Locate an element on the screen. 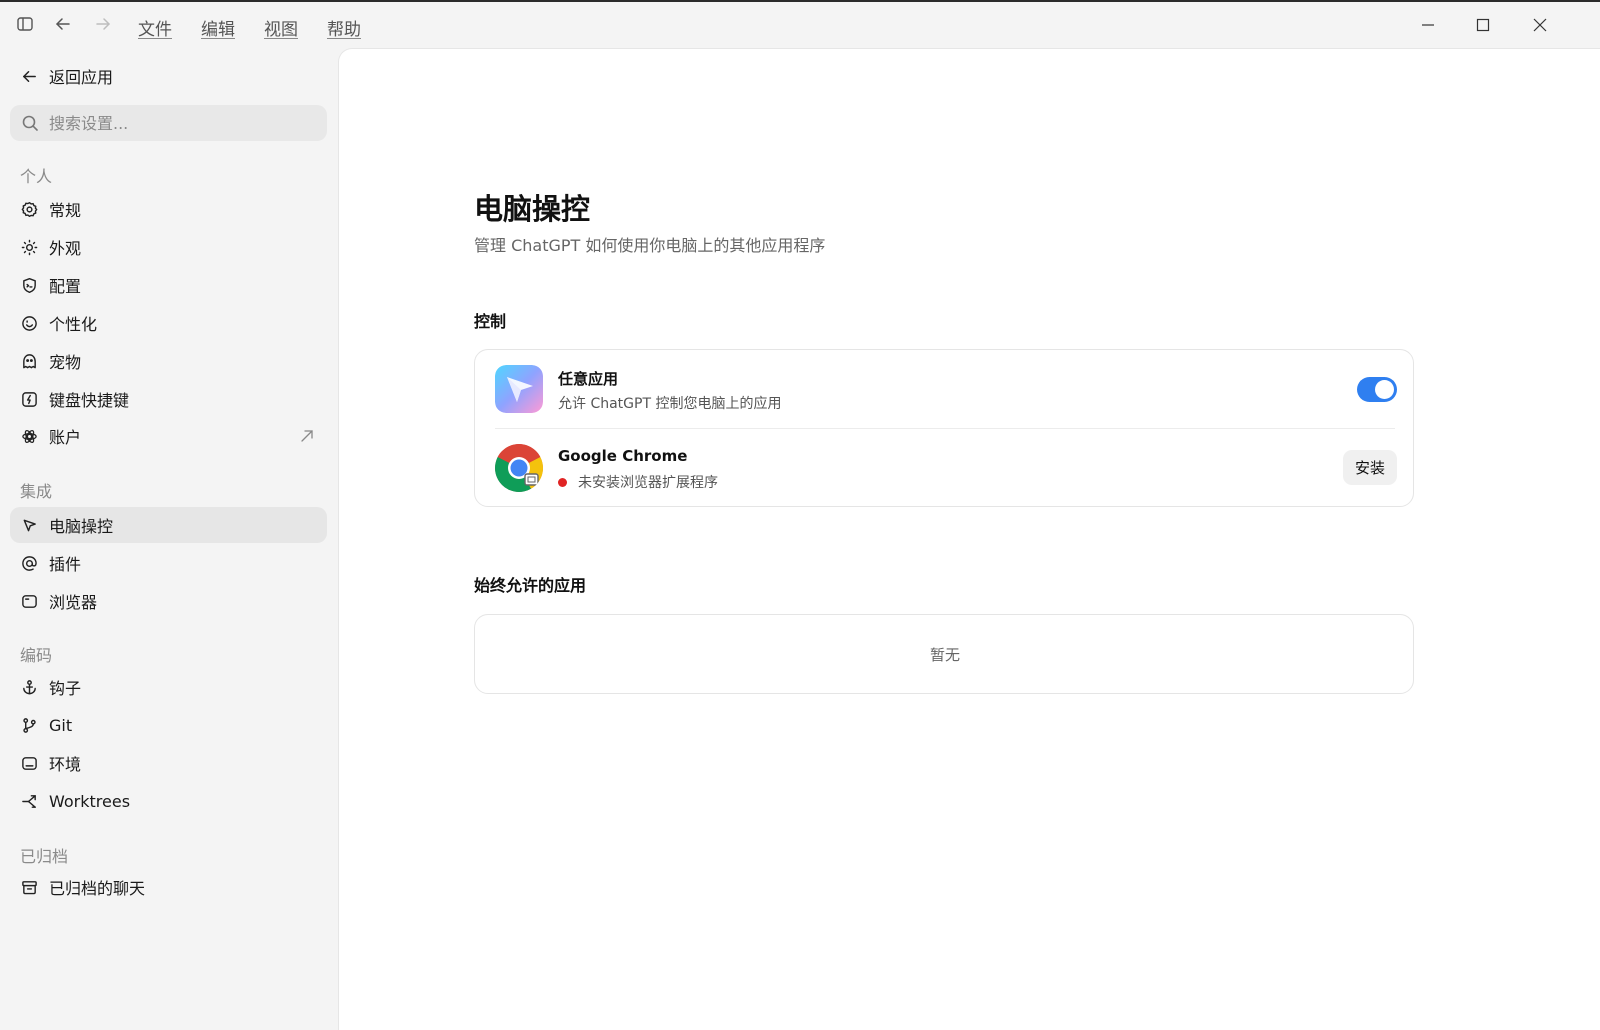  section-label-coding: 编码 is located at coordinates (36, 655).